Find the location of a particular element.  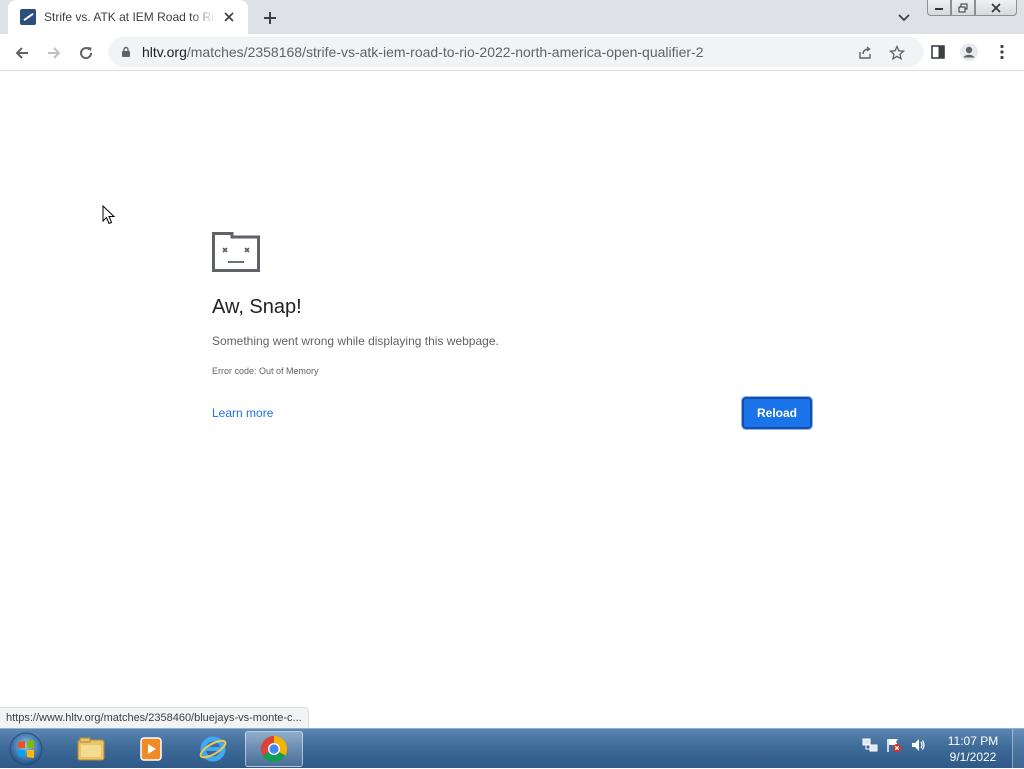

system-tray is located at coordinates (894, 745).